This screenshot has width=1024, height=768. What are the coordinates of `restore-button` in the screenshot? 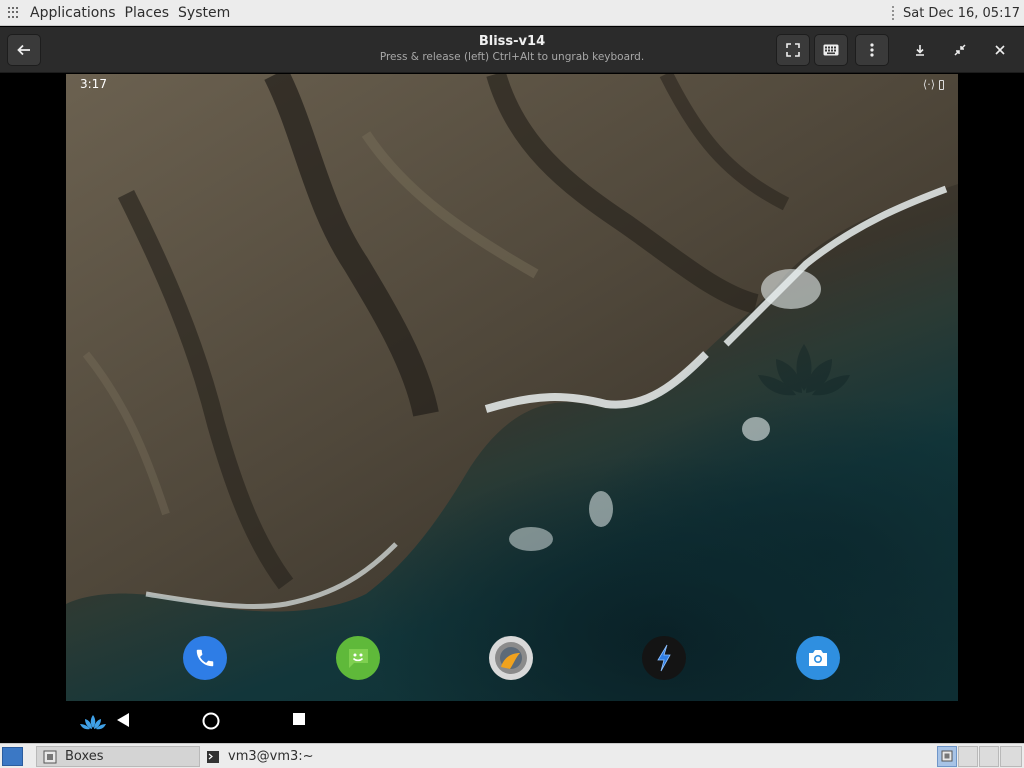 It's located at (960, 50).